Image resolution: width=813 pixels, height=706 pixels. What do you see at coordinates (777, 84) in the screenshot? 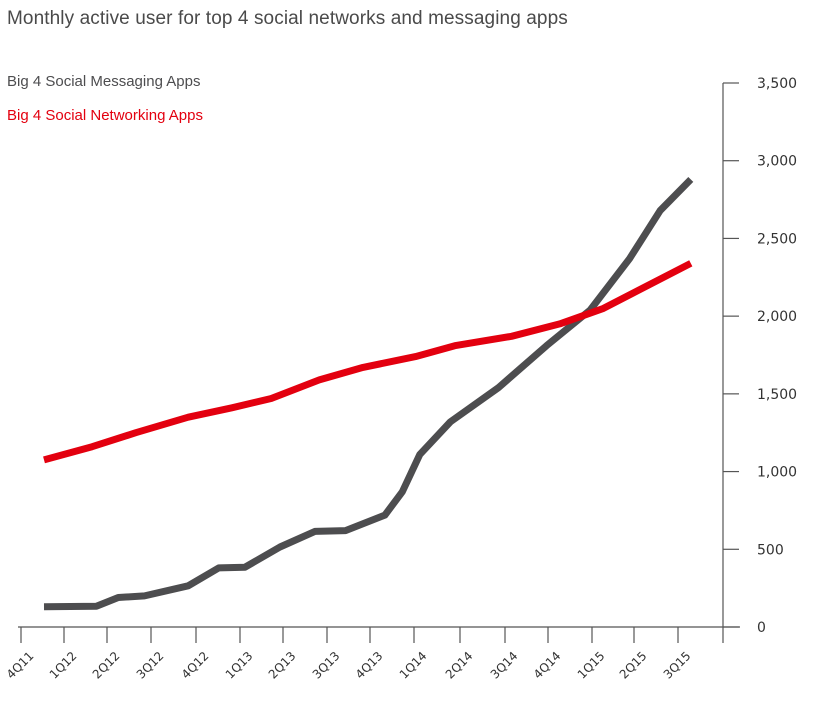
I see `y-tick-label: 3,500` at bounding box center [777, 84].